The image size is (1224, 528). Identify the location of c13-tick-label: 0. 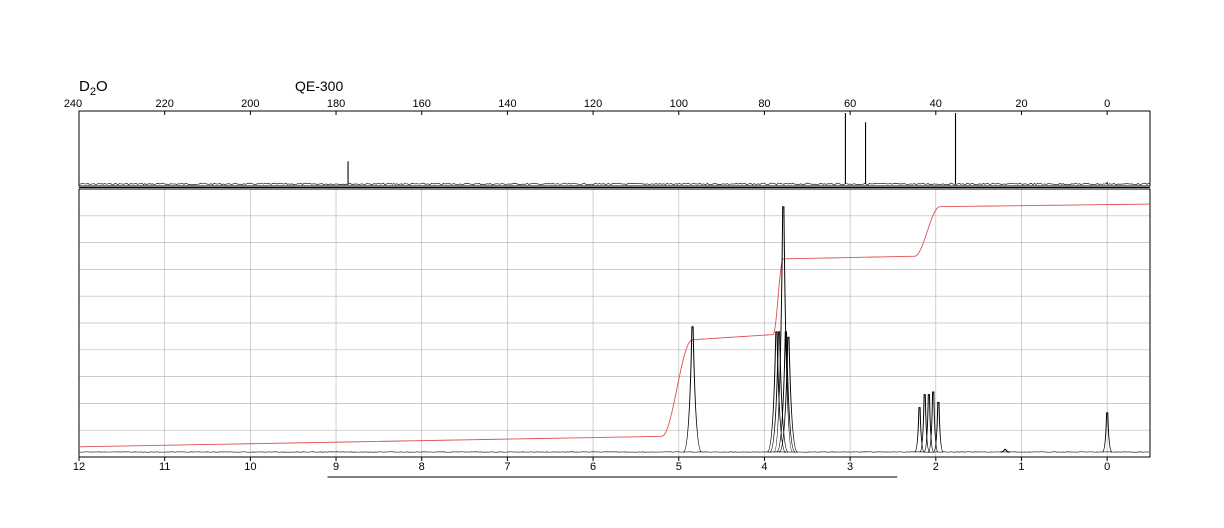
(1107, 104).